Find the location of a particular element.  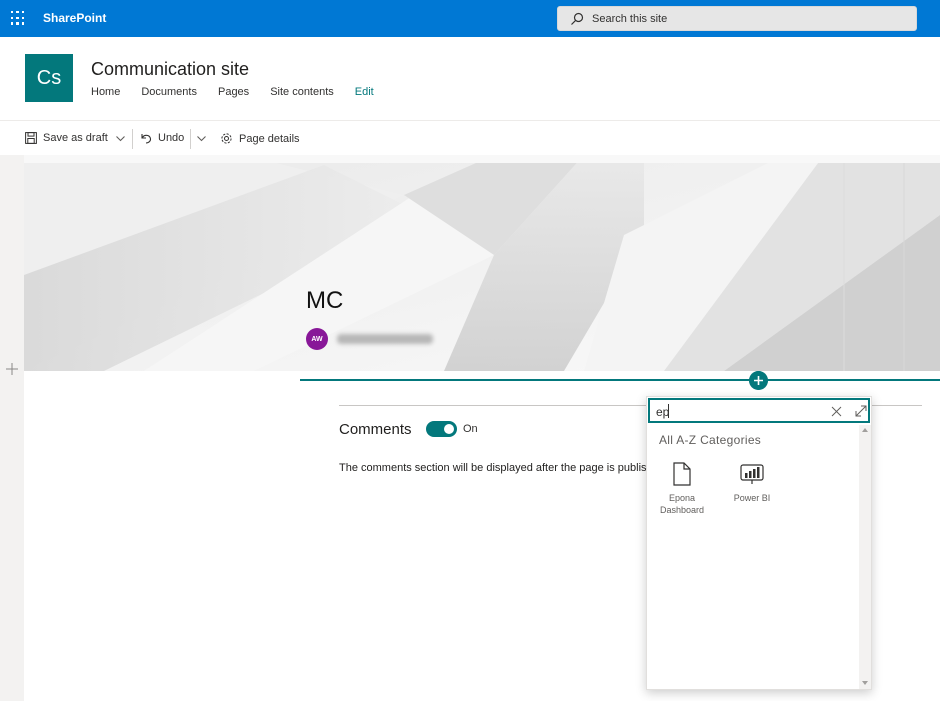

app-name: SharePoint is located at coordinates (74, 18).